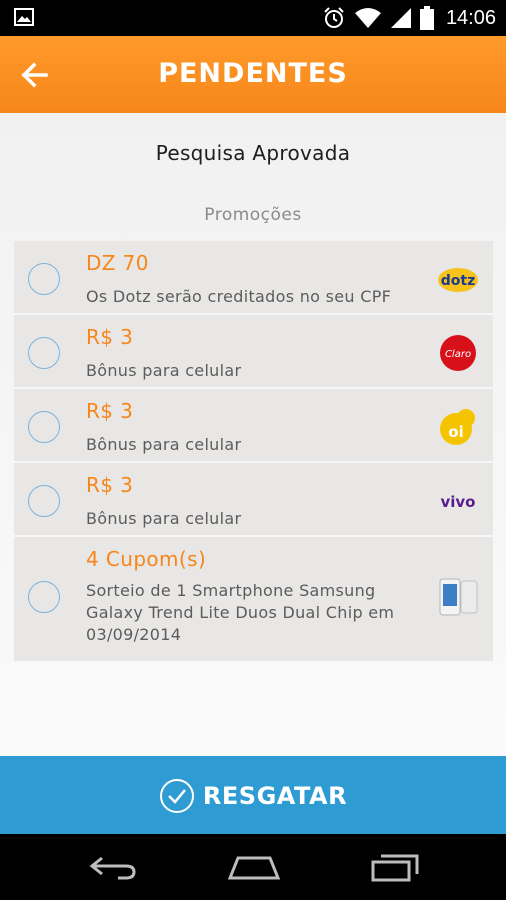 This screenshot has height=900, width=506. I want to click on oi-logo: oi, so click(457, 427).